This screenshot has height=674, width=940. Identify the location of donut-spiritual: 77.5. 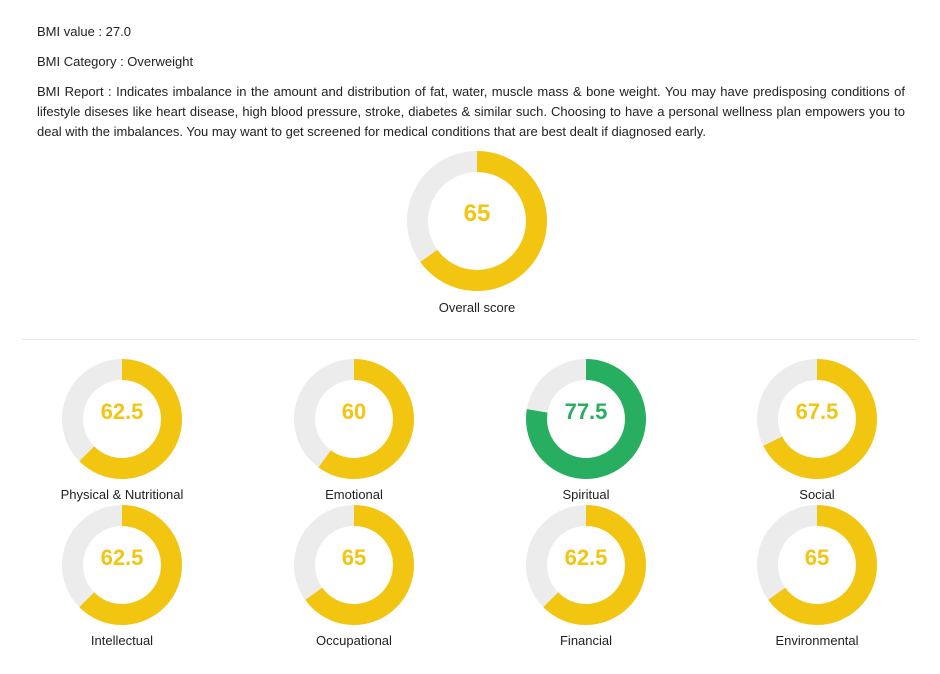
(586, 419).